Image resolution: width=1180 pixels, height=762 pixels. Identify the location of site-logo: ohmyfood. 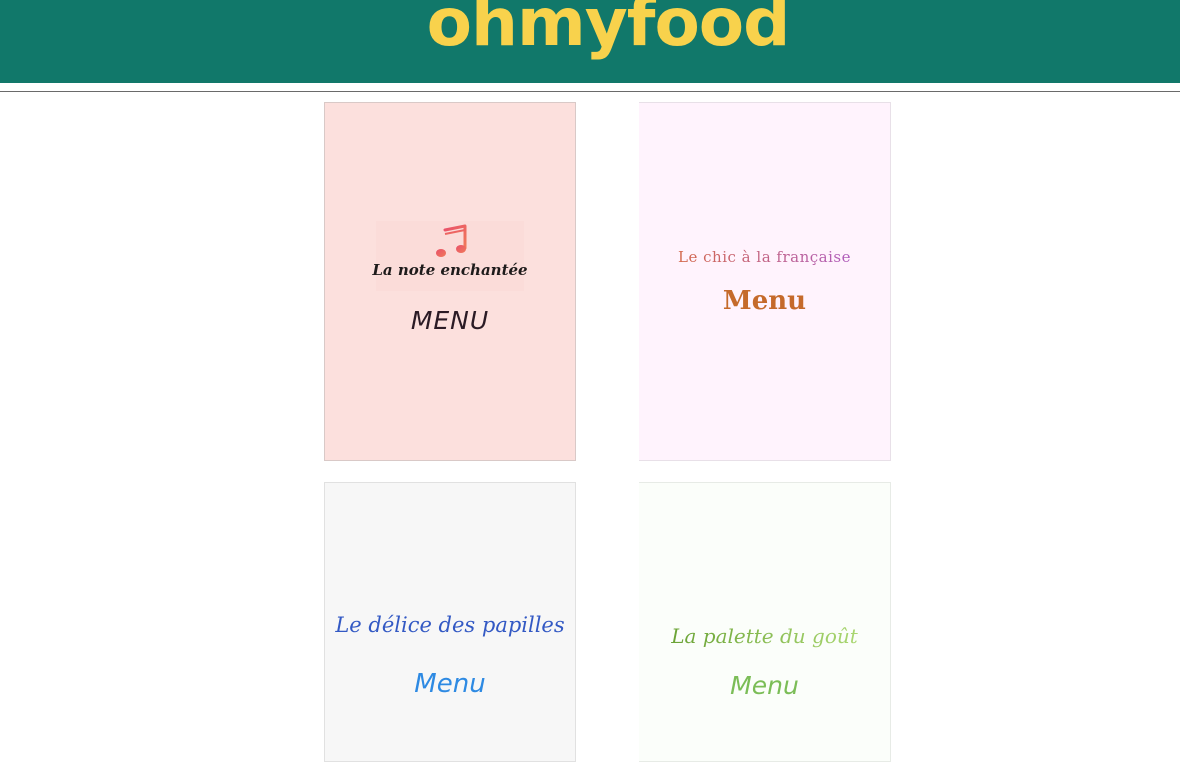
(609, 28).